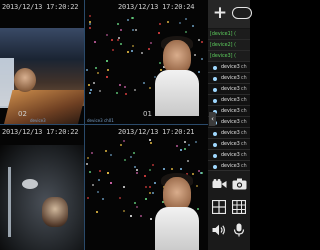 The image size is (320, 250). What do you see at coordinates (239, 184) in the screenshot?
I see `camera-icon` at bounding box center [239, 184].